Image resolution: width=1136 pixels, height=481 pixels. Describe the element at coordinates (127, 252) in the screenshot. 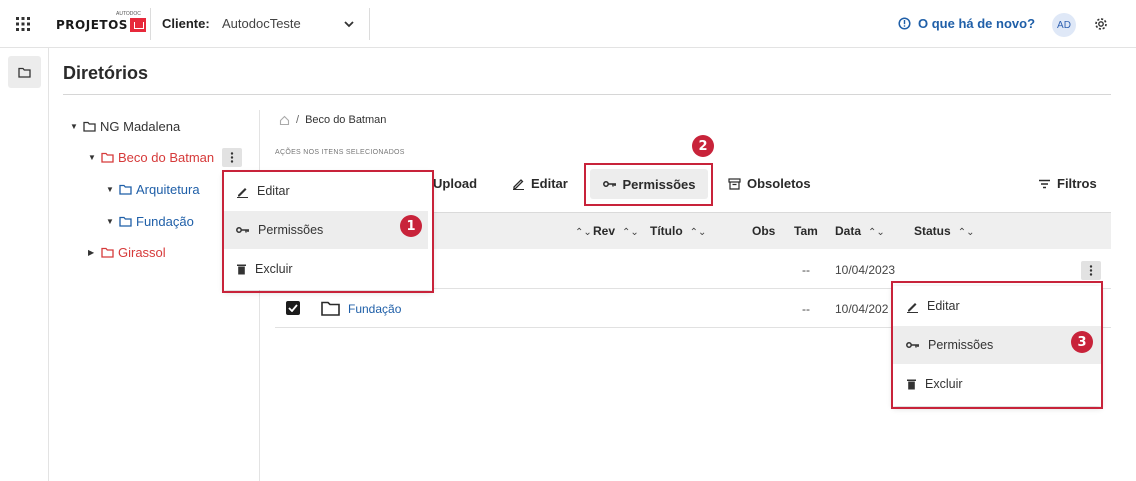

I see `tree-item-girassol: ▶ Girassol` at that location.